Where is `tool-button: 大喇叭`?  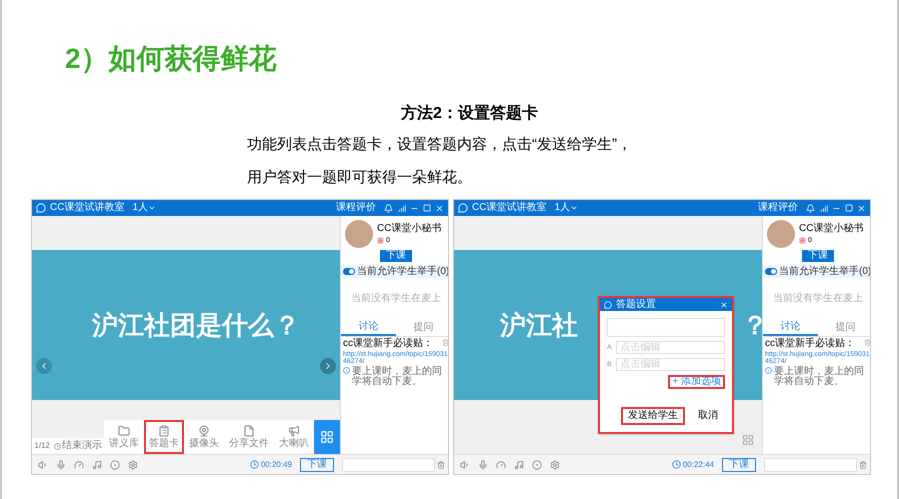 tool-button: 大喇叭 is located at coordinates (294, 437).